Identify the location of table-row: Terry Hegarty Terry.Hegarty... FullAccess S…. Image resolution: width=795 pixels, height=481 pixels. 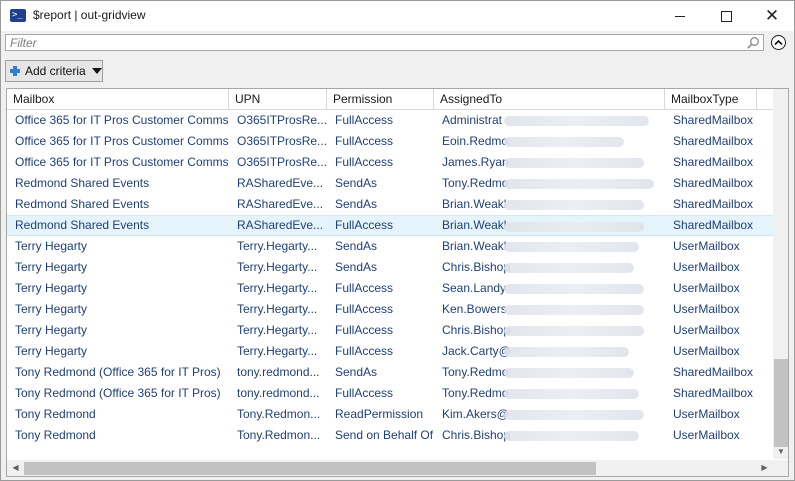
(390, 288).